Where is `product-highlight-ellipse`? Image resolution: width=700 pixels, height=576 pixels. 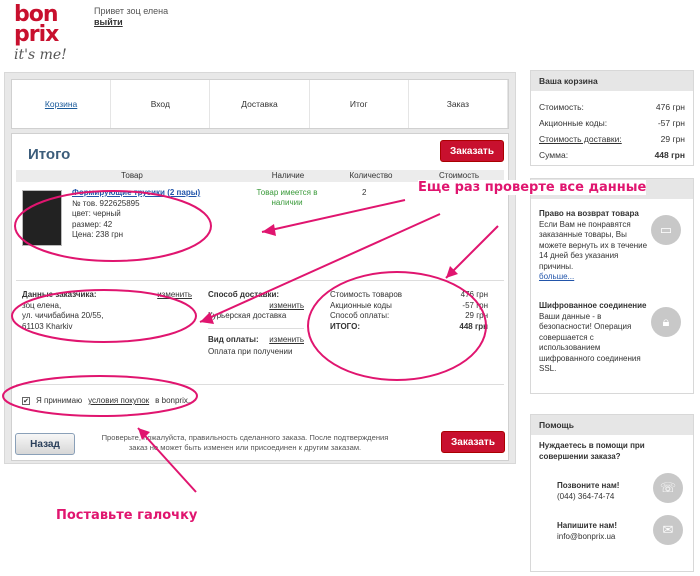
product-highlight-ellipse is located at coordinates (113, 226).